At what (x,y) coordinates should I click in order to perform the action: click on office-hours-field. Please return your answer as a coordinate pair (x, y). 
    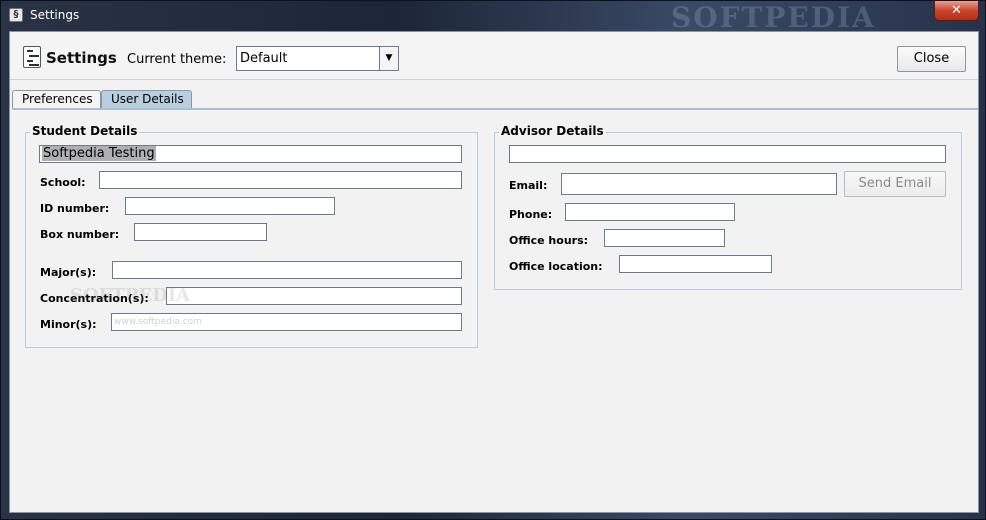
    Looking at the image, I should click on (664, 238).